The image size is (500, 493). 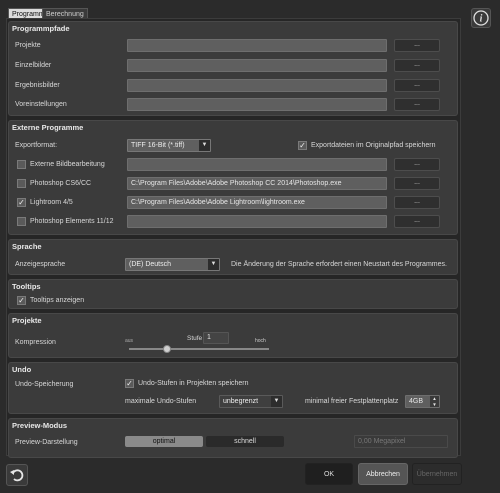 What do you see at coordinates (21, 221) in the screenshot?
I see `photoshop-elements-checkbox` at bounding box center [21, 221].